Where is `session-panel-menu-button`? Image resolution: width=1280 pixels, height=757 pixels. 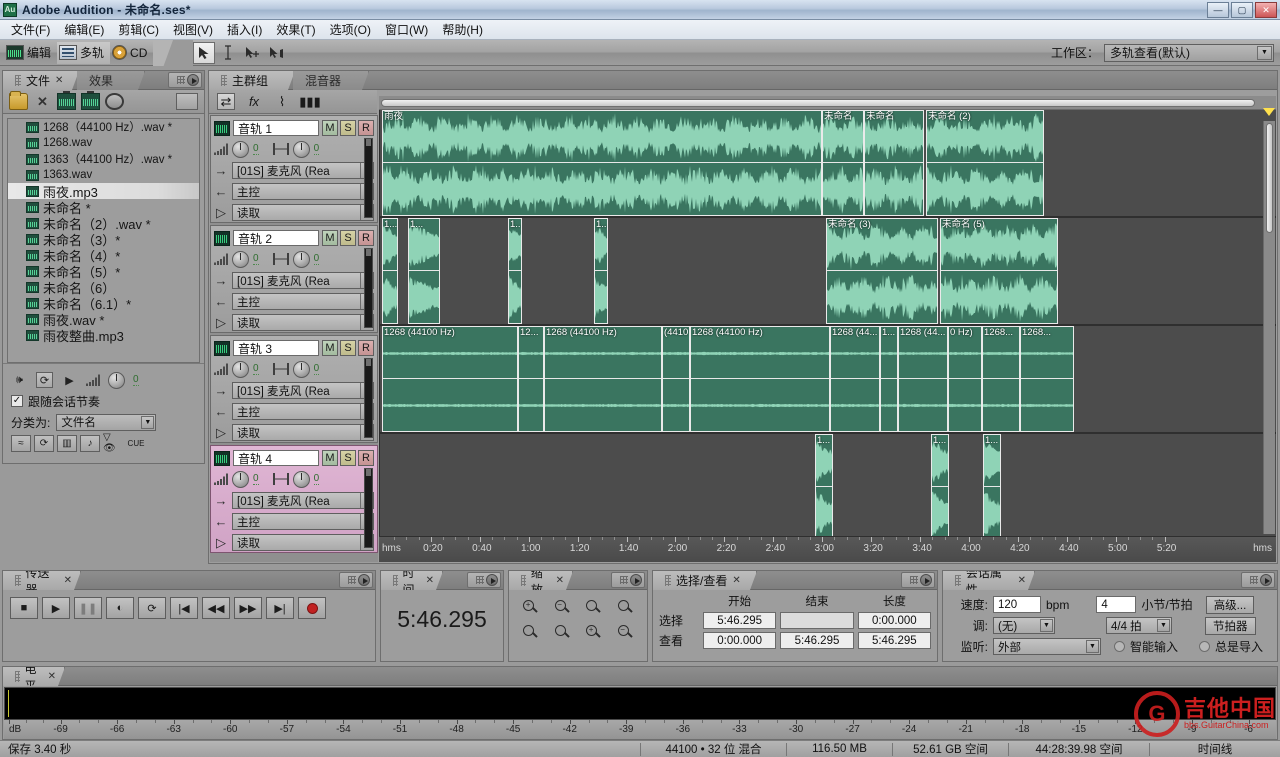 session-panel-menu-button is located at coordinates (1258, 580).